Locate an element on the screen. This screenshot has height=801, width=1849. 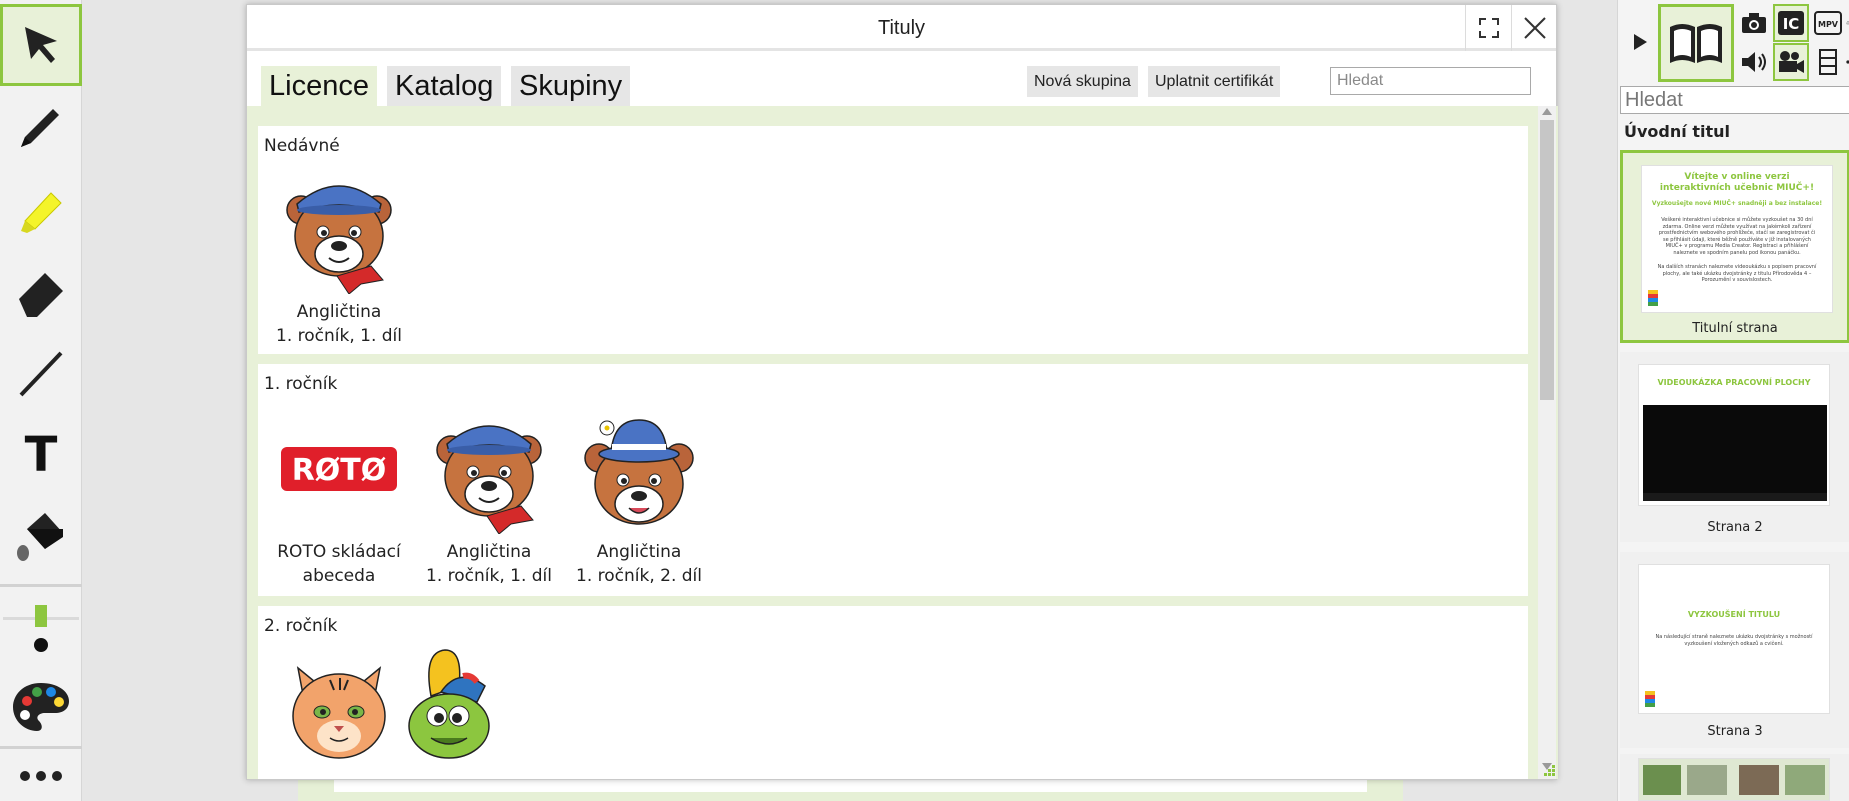
speaker-icon is located at coordinates (1754, 62).